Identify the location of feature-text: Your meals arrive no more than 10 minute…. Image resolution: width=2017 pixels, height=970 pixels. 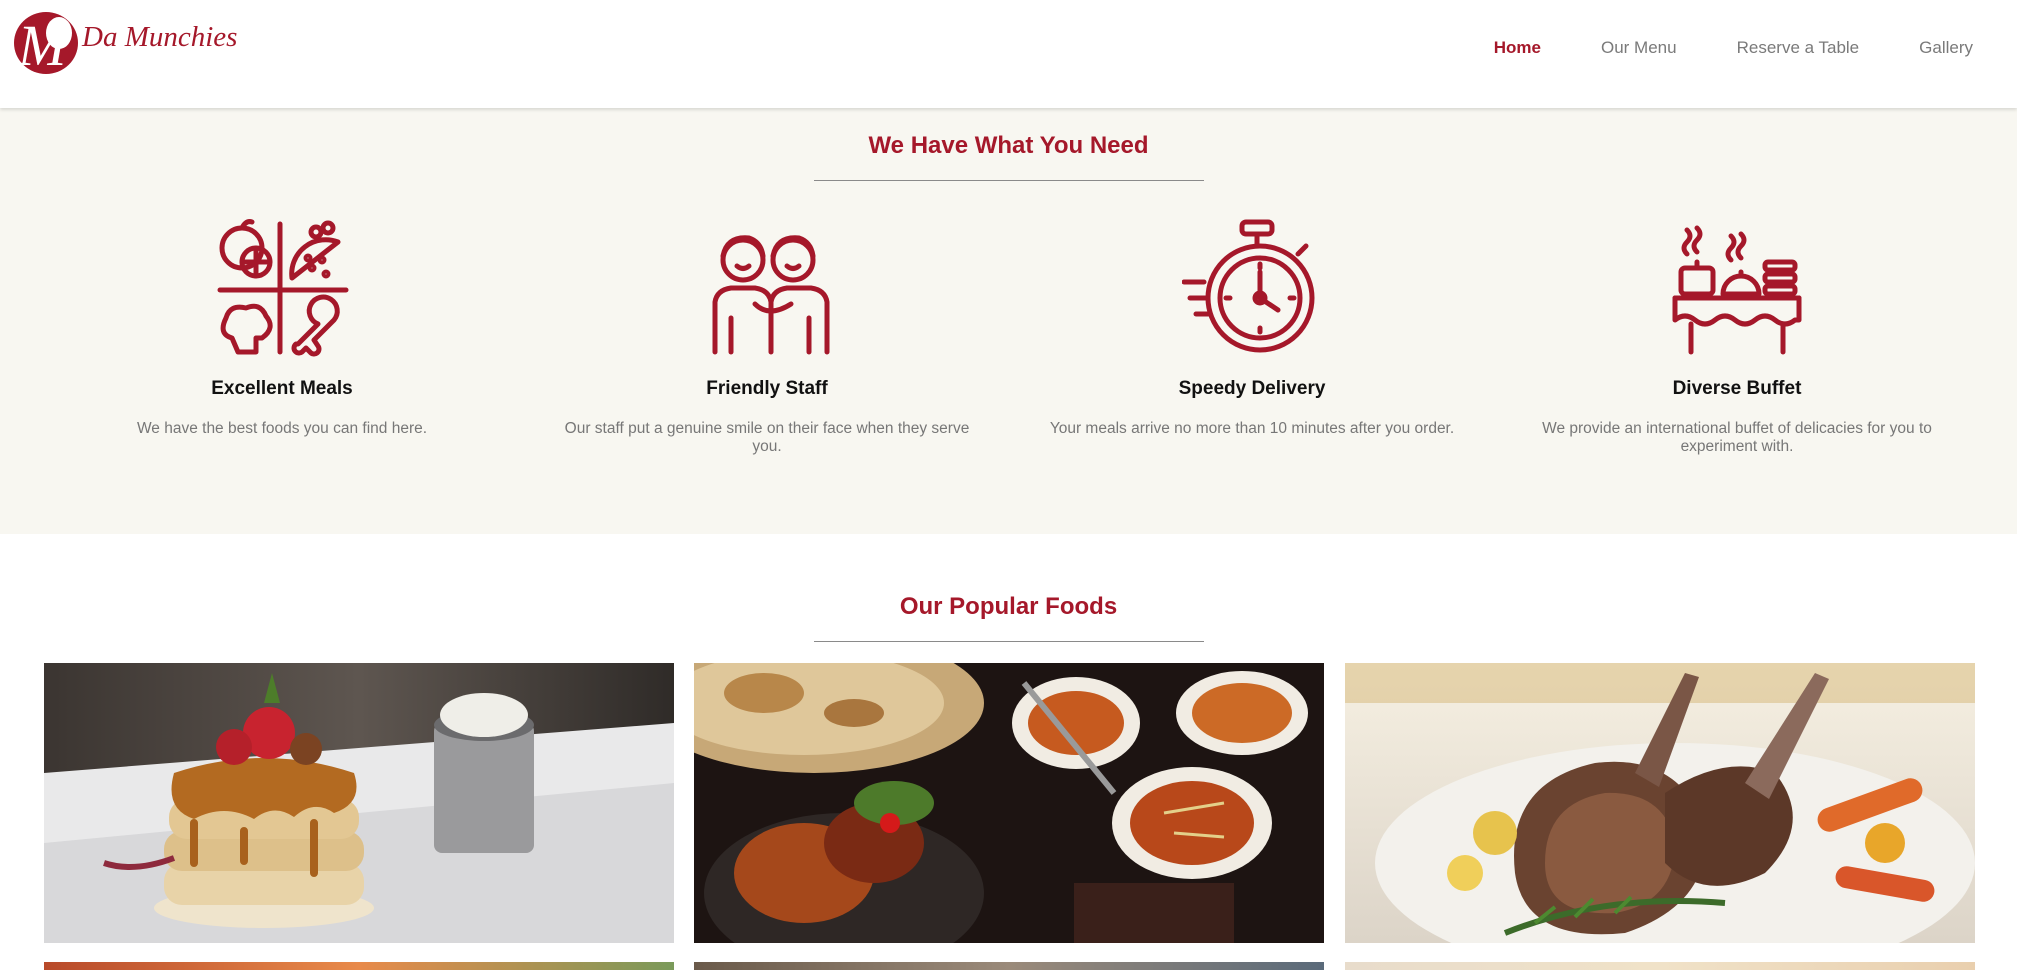
(1252, 428).